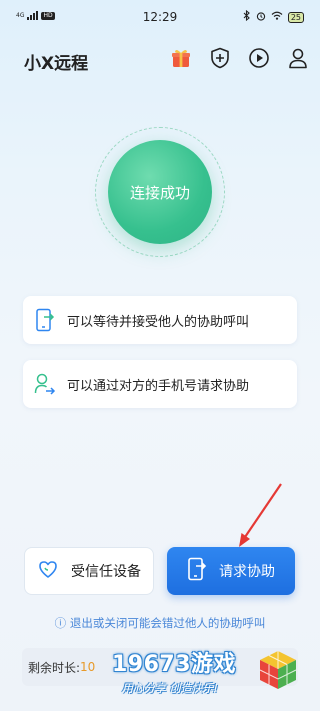  Describe the element at coordinates (160, 623) in the screenshot. I see `warning-text: ⓘ 退出或关闭可能会错过他人的协助呼叫` at that location.